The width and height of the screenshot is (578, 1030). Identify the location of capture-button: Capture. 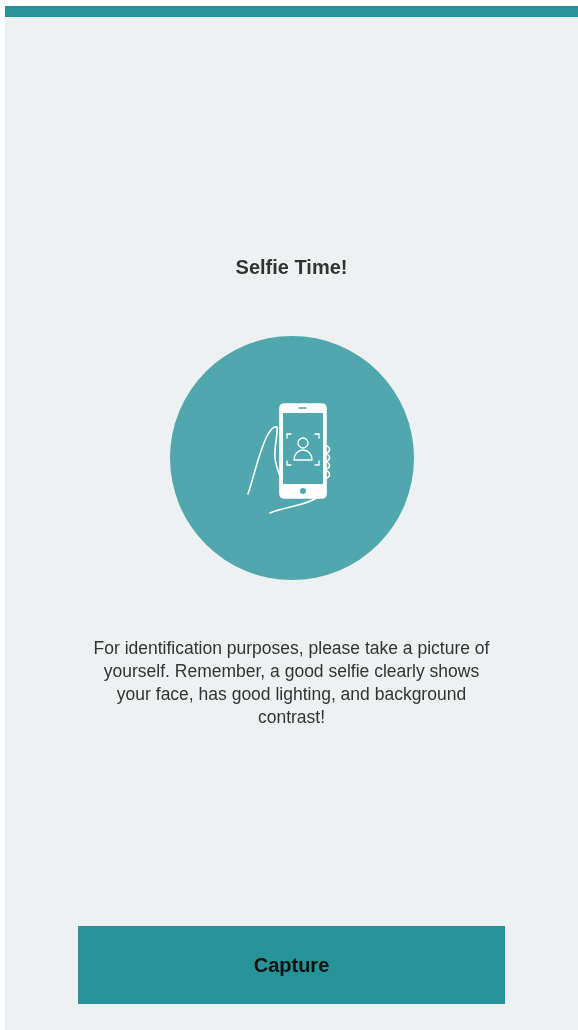
(291, 965).